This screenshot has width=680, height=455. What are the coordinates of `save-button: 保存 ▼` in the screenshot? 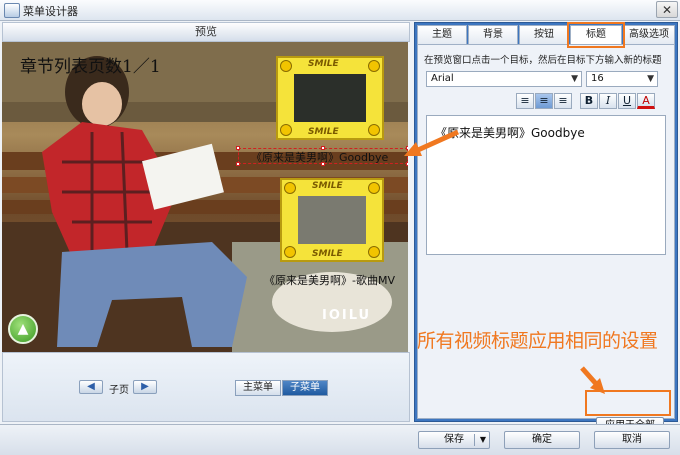 It's located at (454, 440).